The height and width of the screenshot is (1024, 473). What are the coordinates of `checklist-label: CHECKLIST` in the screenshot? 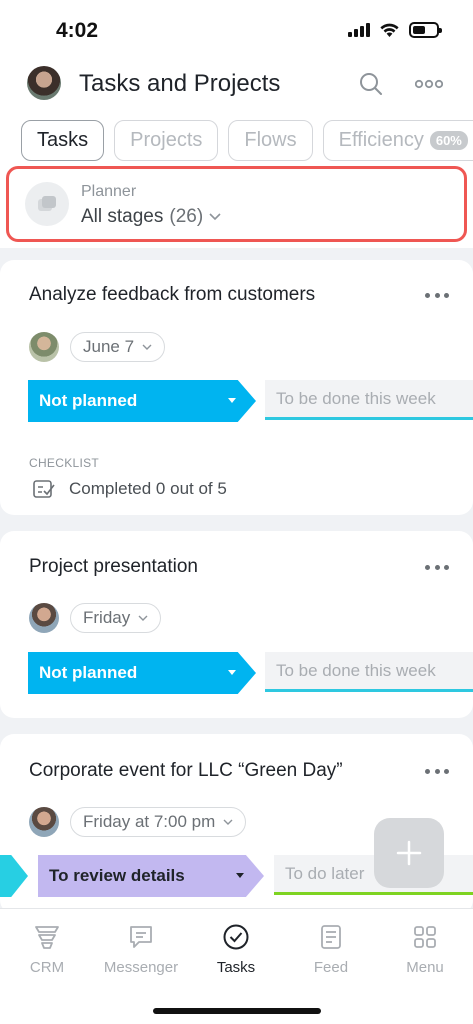 It's located at (64, 463).